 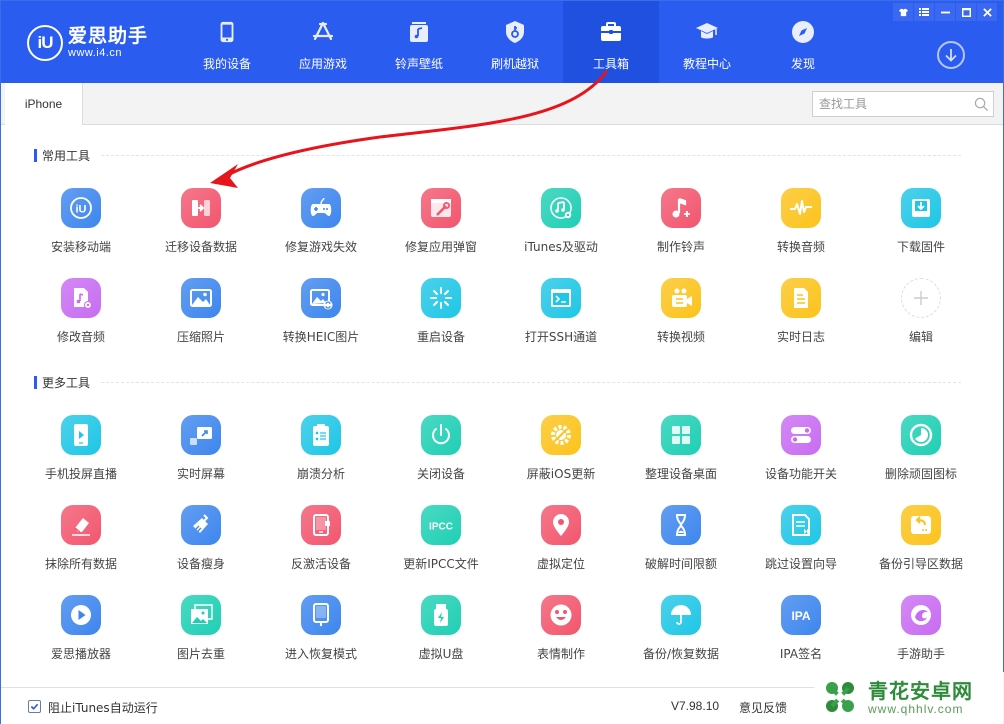 I want to click on watermark-url: www.qhhlv.com, so click(x=916, y=709).